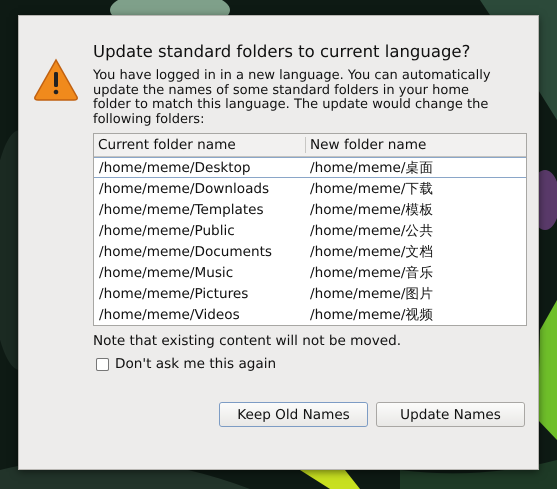 The width and height of the screenshot is (557, 489). What do you see at coordinates (166, 272) in the screenshot?
I see `table-cell-text: /home/meme/Music` at bounding box center [166, 272].